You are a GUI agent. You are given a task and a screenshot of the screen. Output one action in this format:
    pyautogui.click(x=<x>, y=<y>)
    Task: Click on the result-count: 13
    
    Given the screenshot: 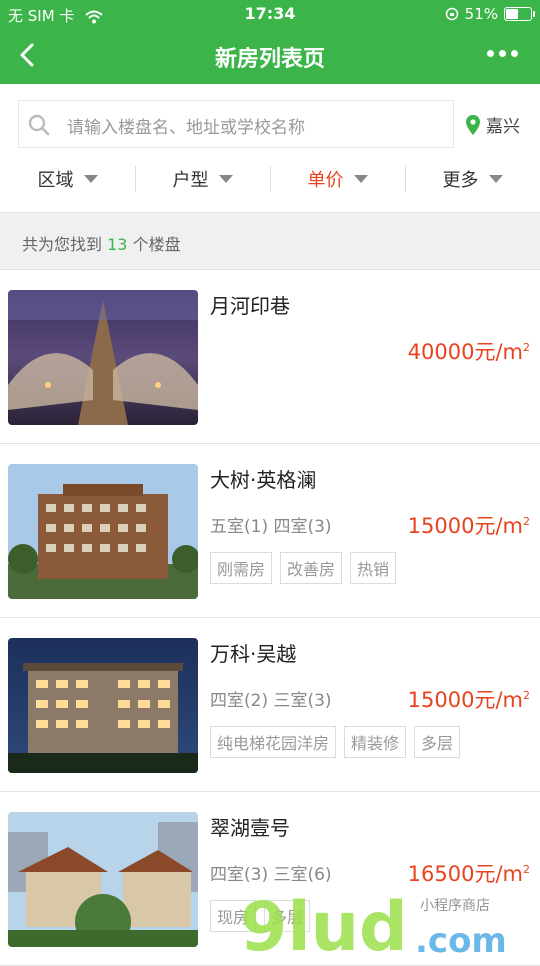 What is the action you would take?
    pyautogui.click(x=117, y=244)
    